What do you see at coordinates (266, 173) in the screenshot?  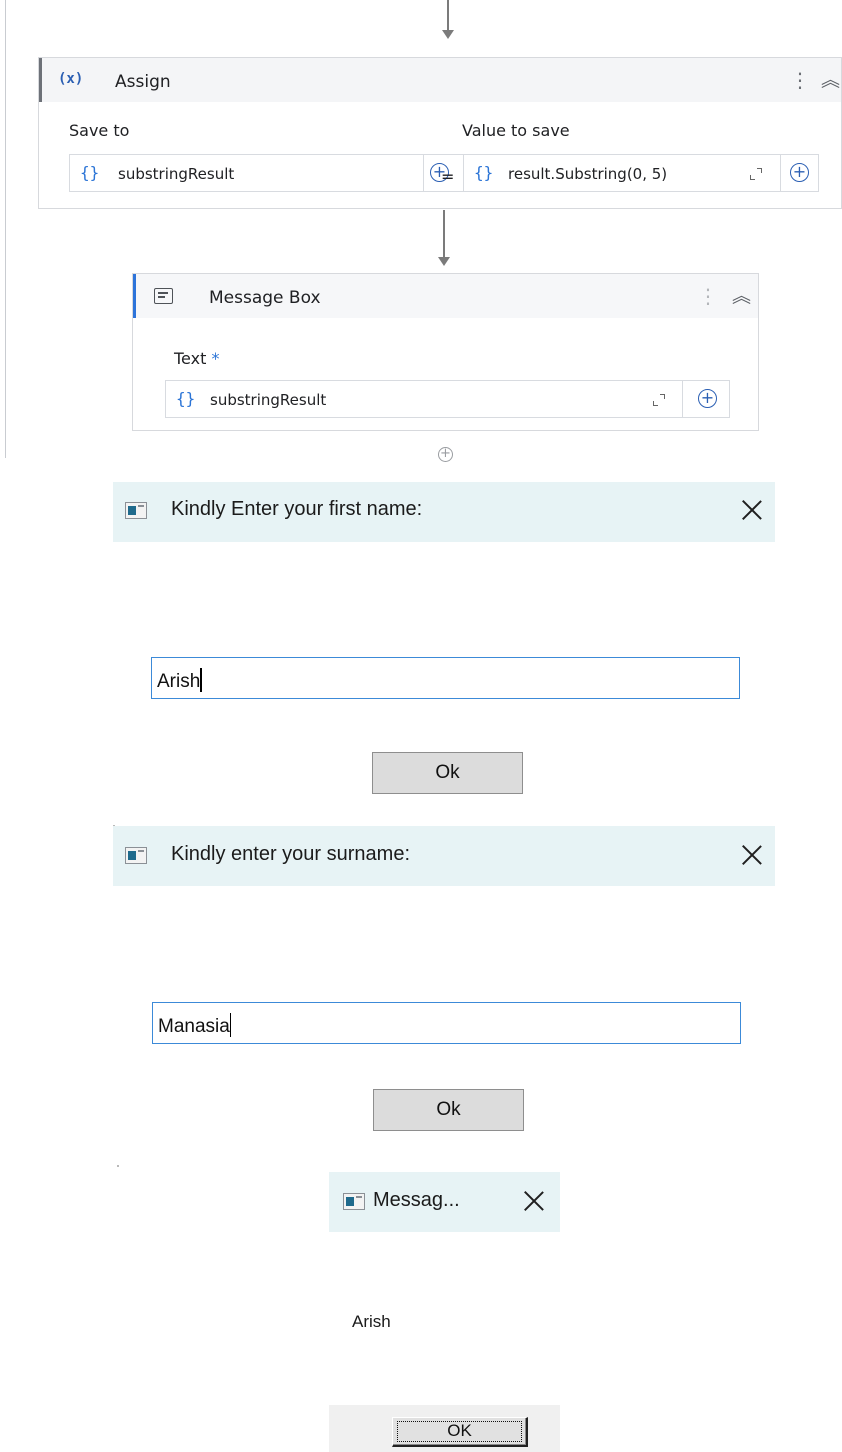 I see `save-to-field: {} substringResult +` at bounding box center [266, 173].